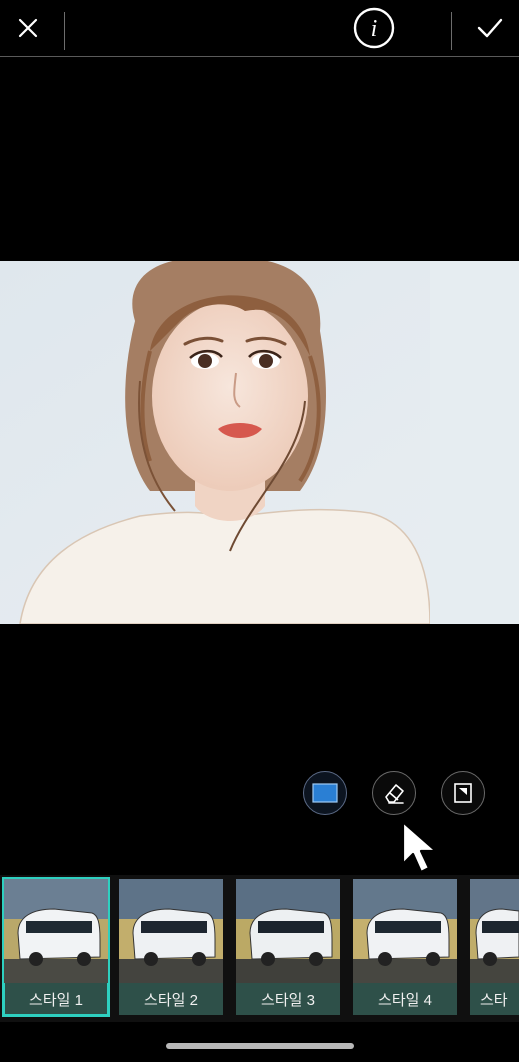 This screenshot has height=1062, width=519. I want to click on close-icon, so click(28, 28).